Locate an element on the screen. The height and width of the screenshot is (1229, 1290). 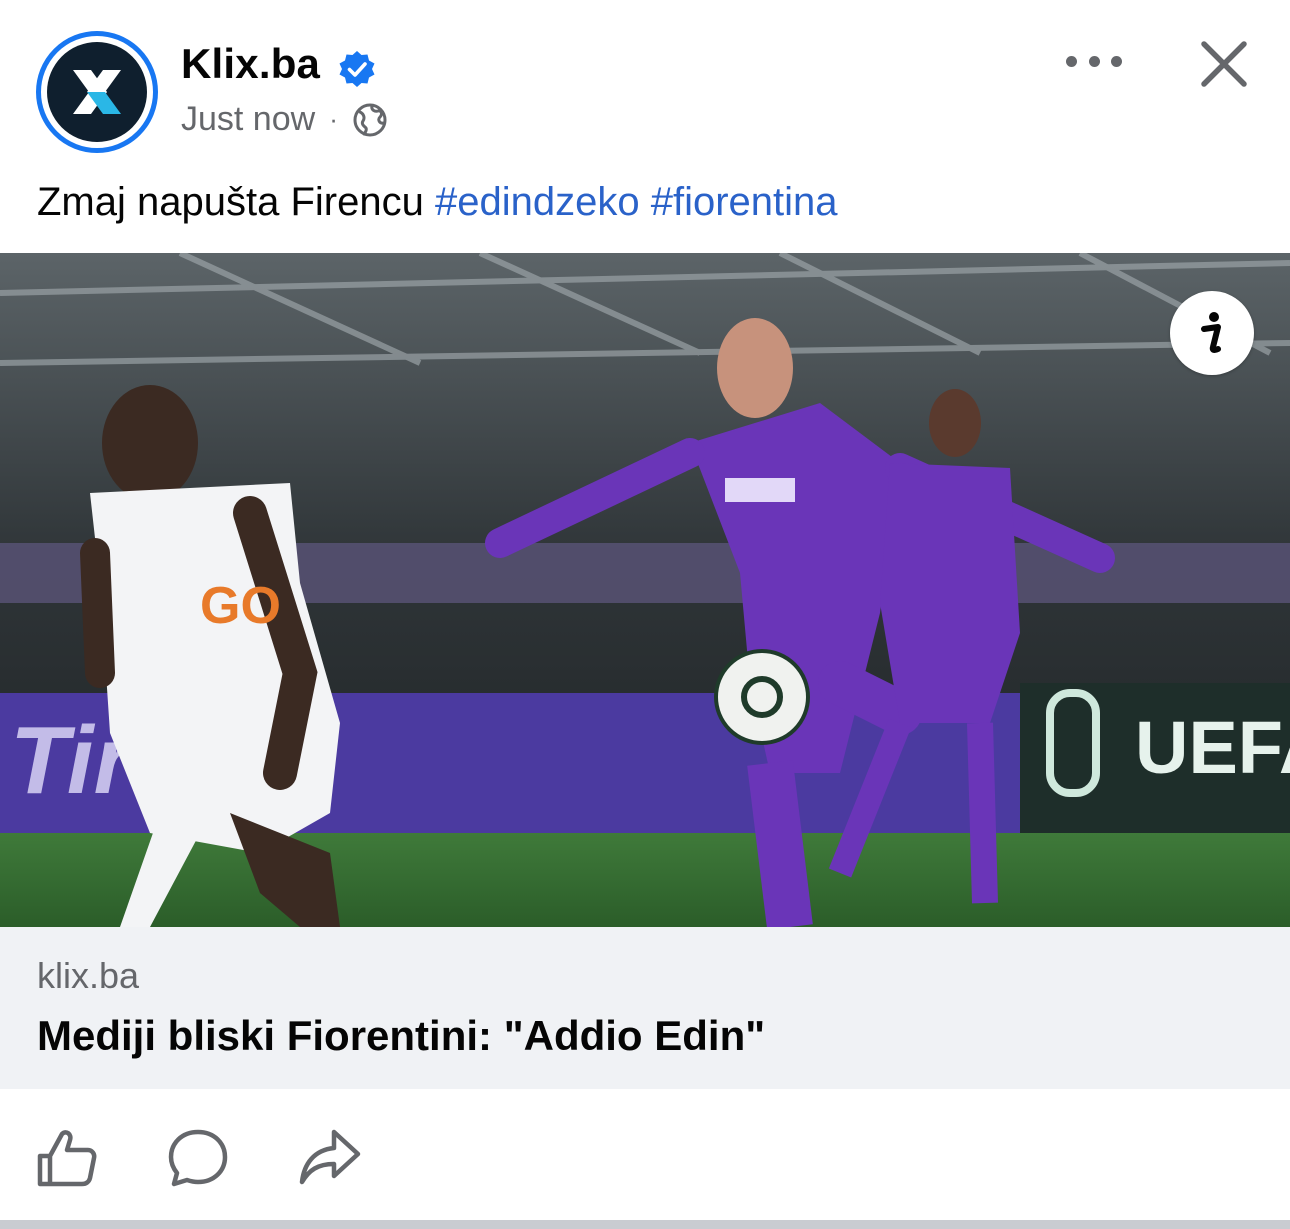
page-avatar is located at coordinates (97, 92).